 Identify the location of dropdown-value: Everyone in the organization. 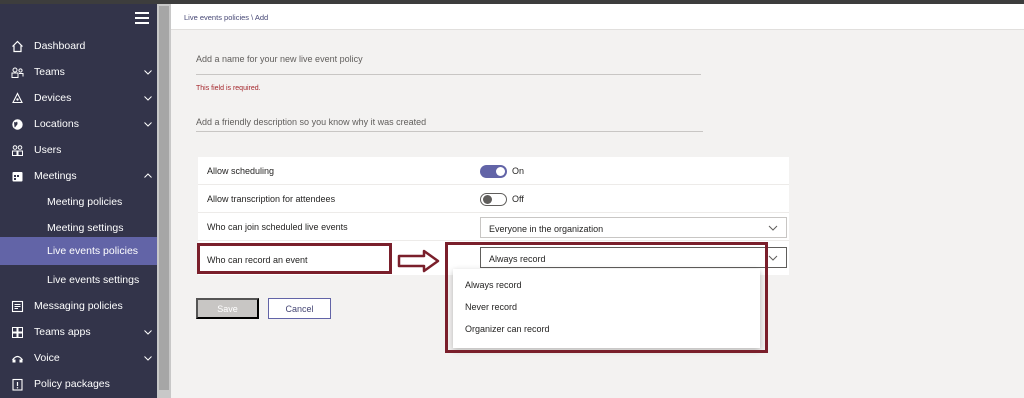
(546, 229).